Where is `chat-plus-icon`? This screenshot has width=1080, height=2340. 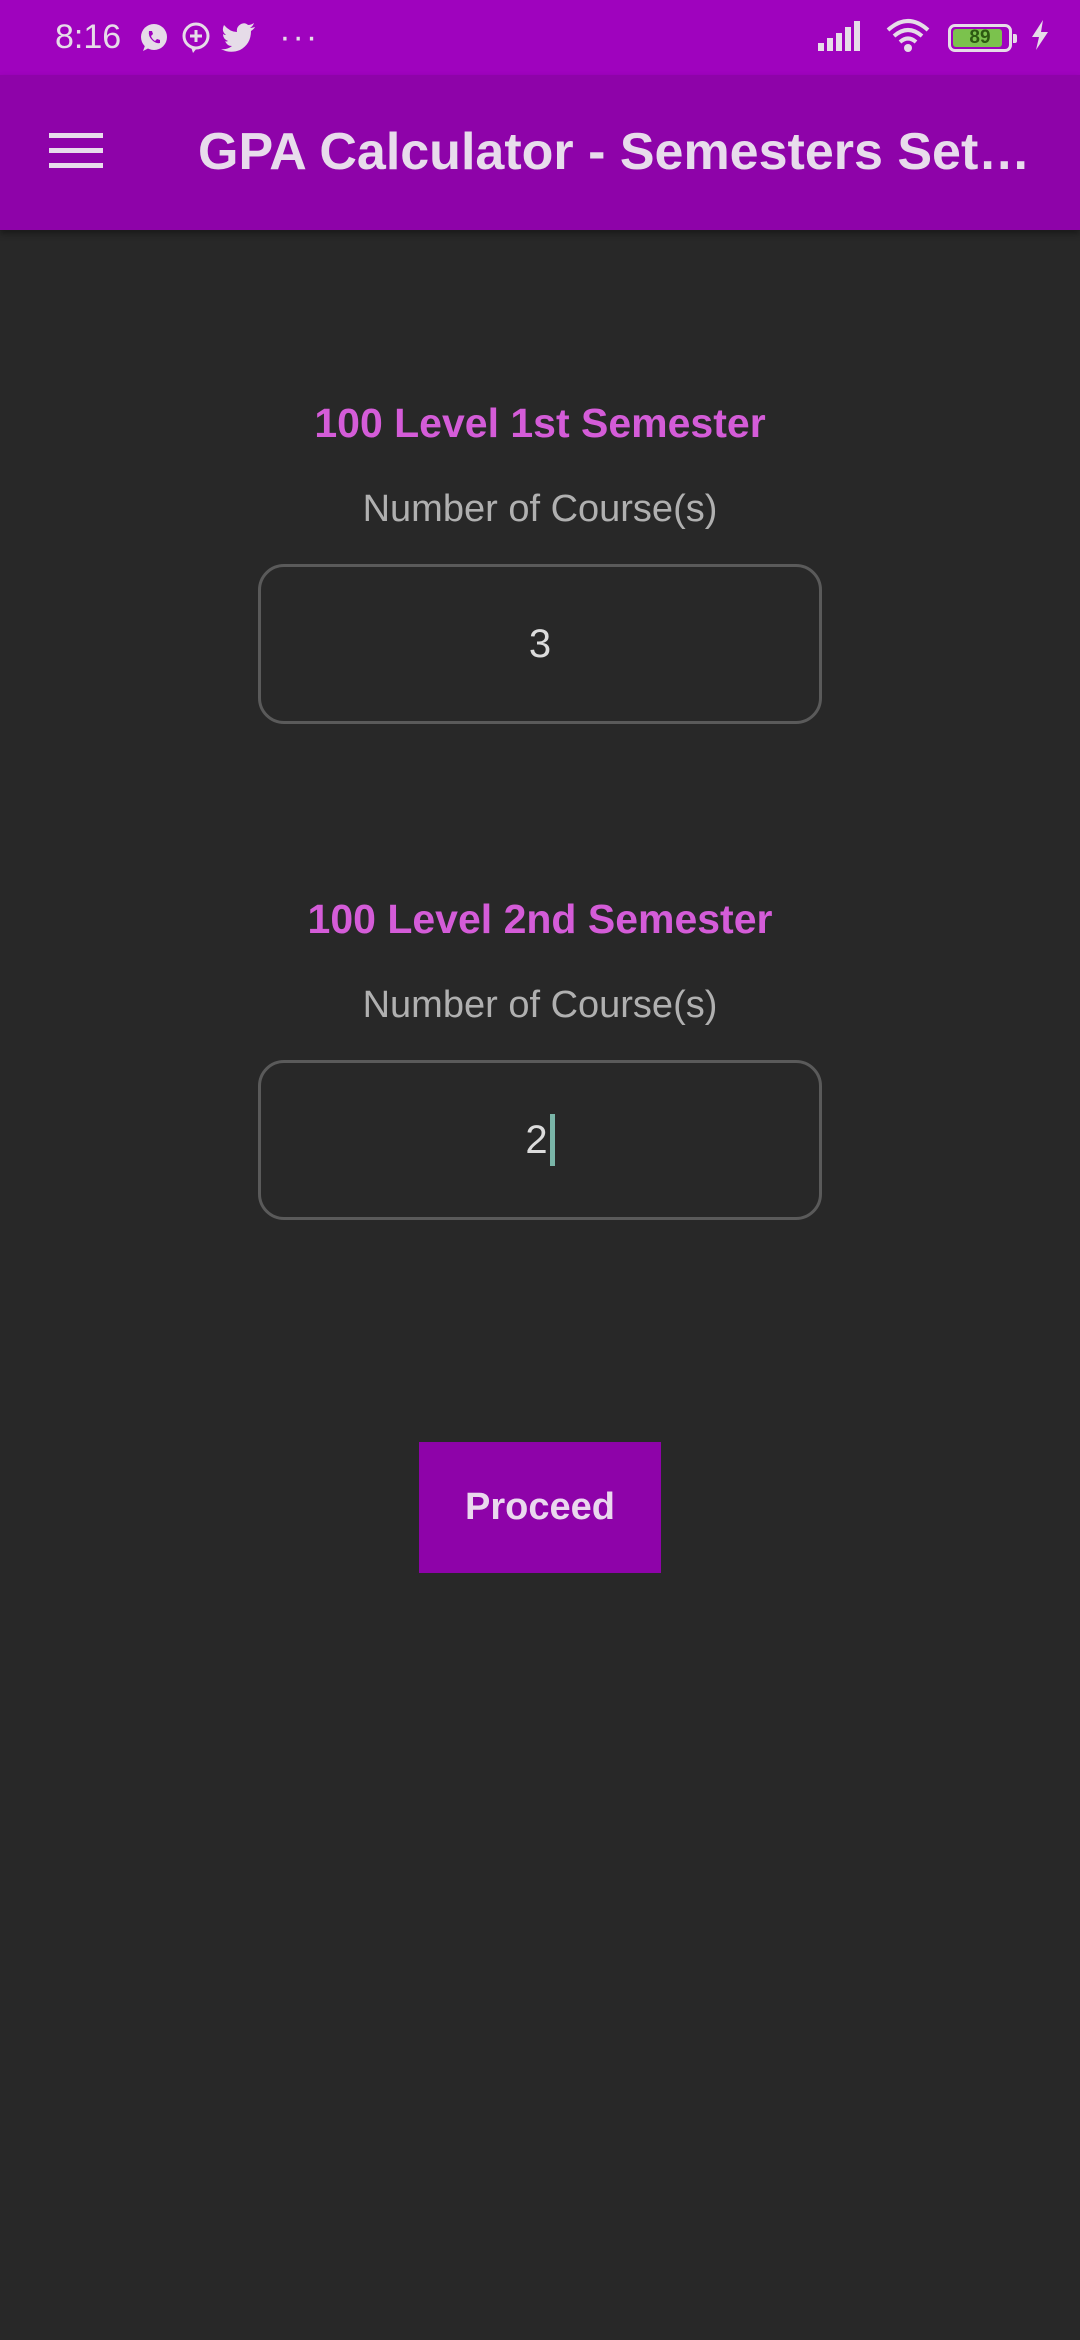
chat-plus-icon is located at coordinates (196, 38).